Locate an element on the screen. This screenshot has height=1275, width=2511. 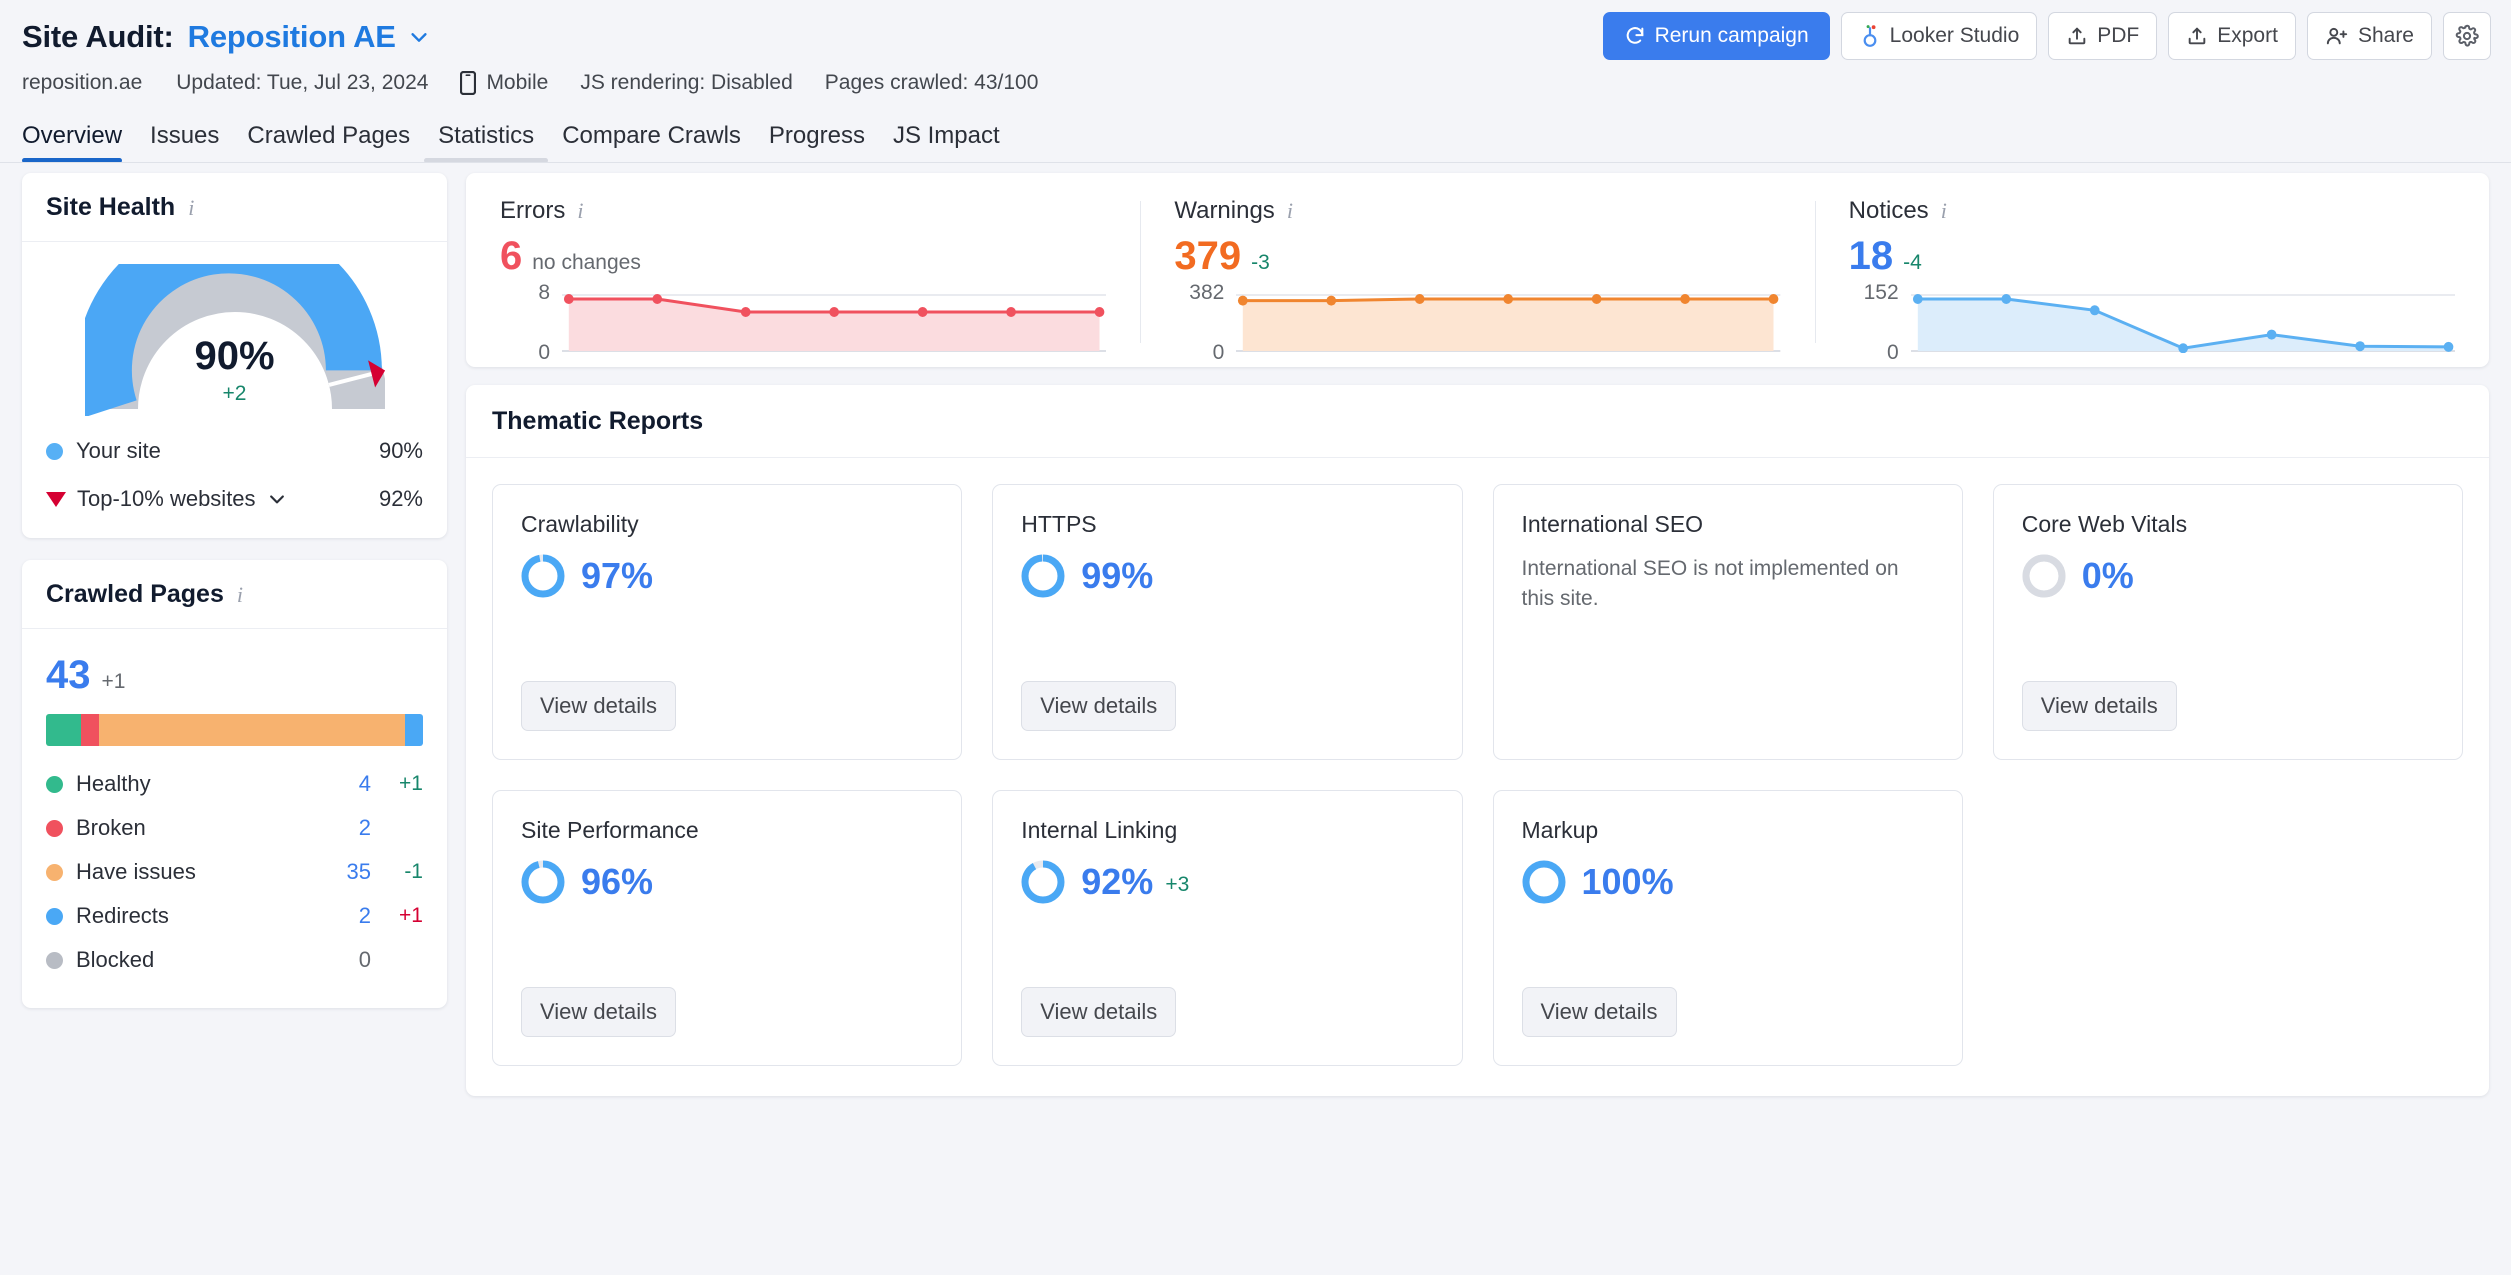
stat-change: no changes is located at coordinates (586, 262).